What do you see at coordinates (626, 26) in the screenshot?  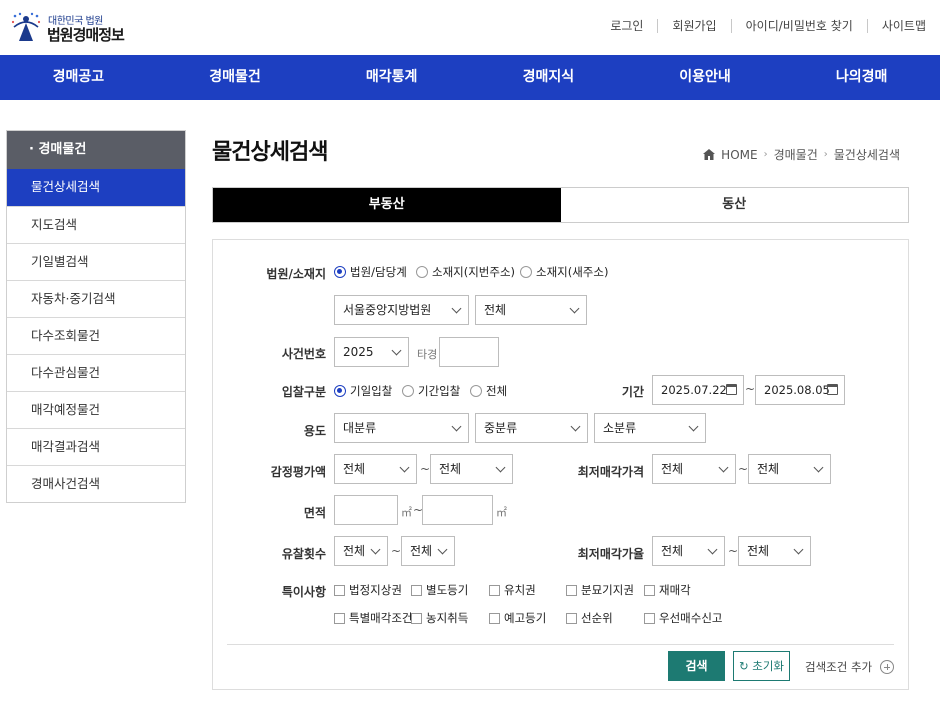 I see `login-link: 로그인` at bounding box center [626, 26].